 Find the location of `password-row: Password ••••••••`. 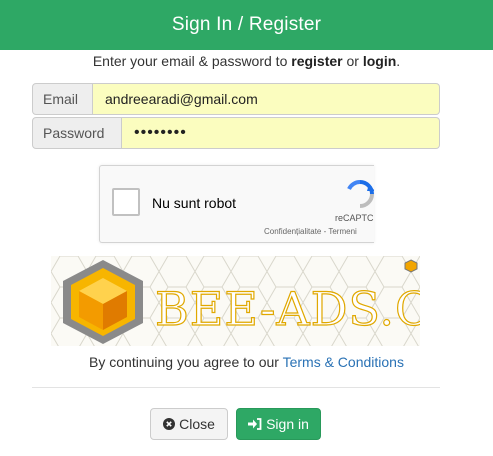

password-row: Password •••••••• is located at coordinates (236, 133).